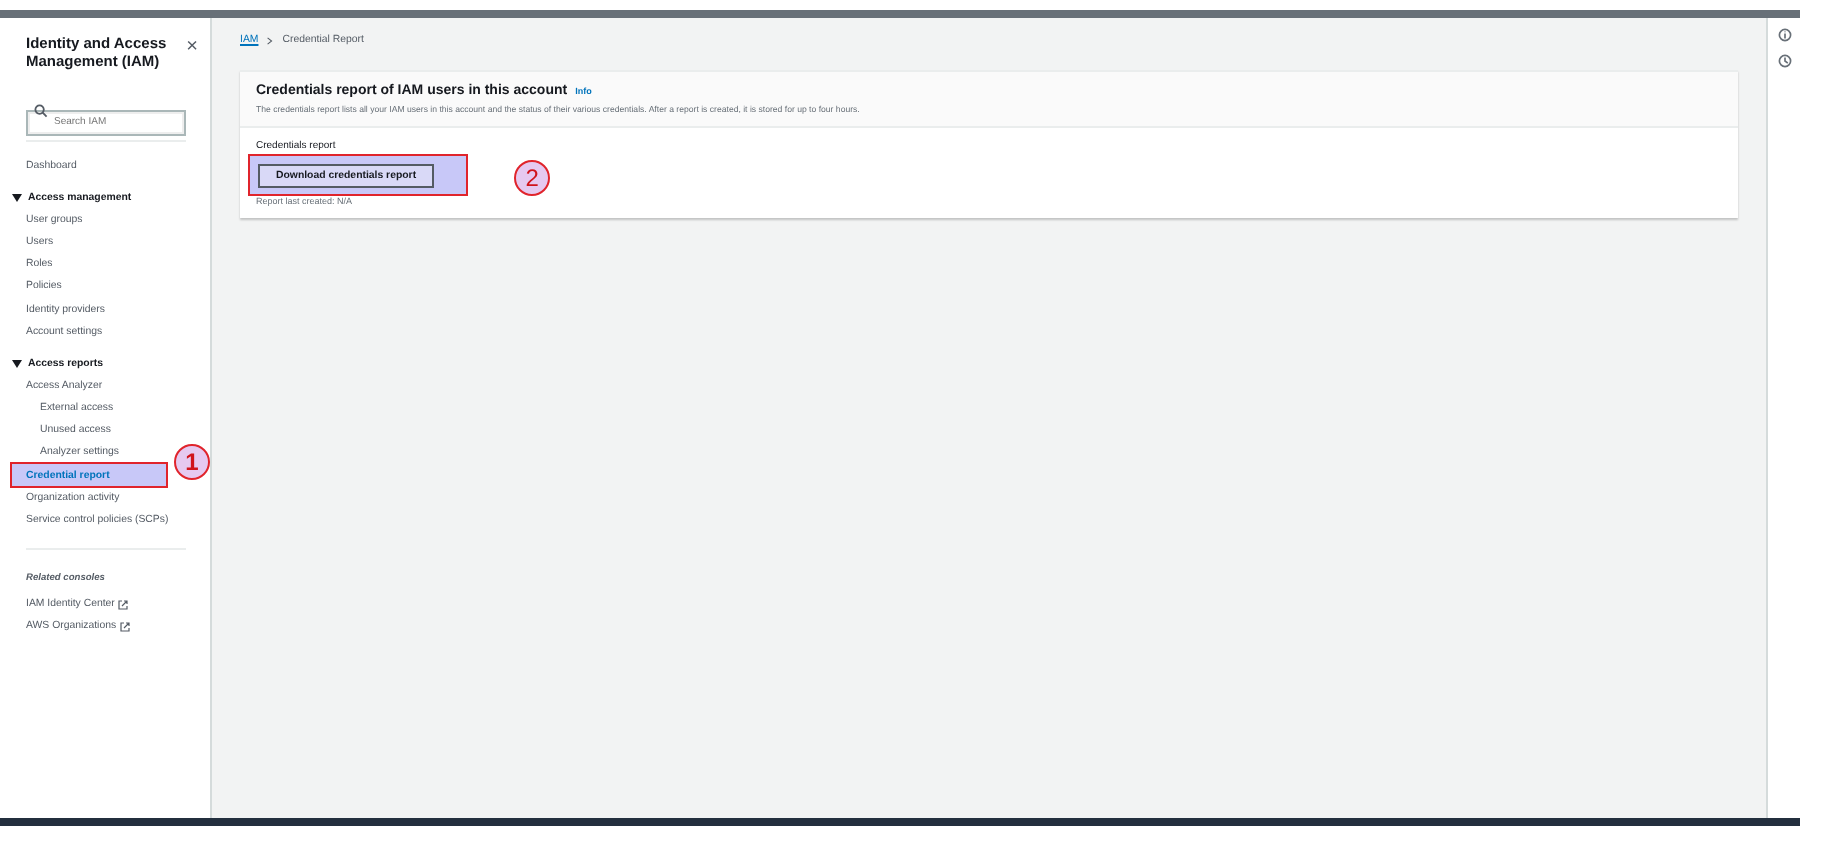 The image size is (1824, 854). What do you see at coordinates (192, 46) in the screenshot?
I see `close-button: ×` at bounding box center [192, 46].